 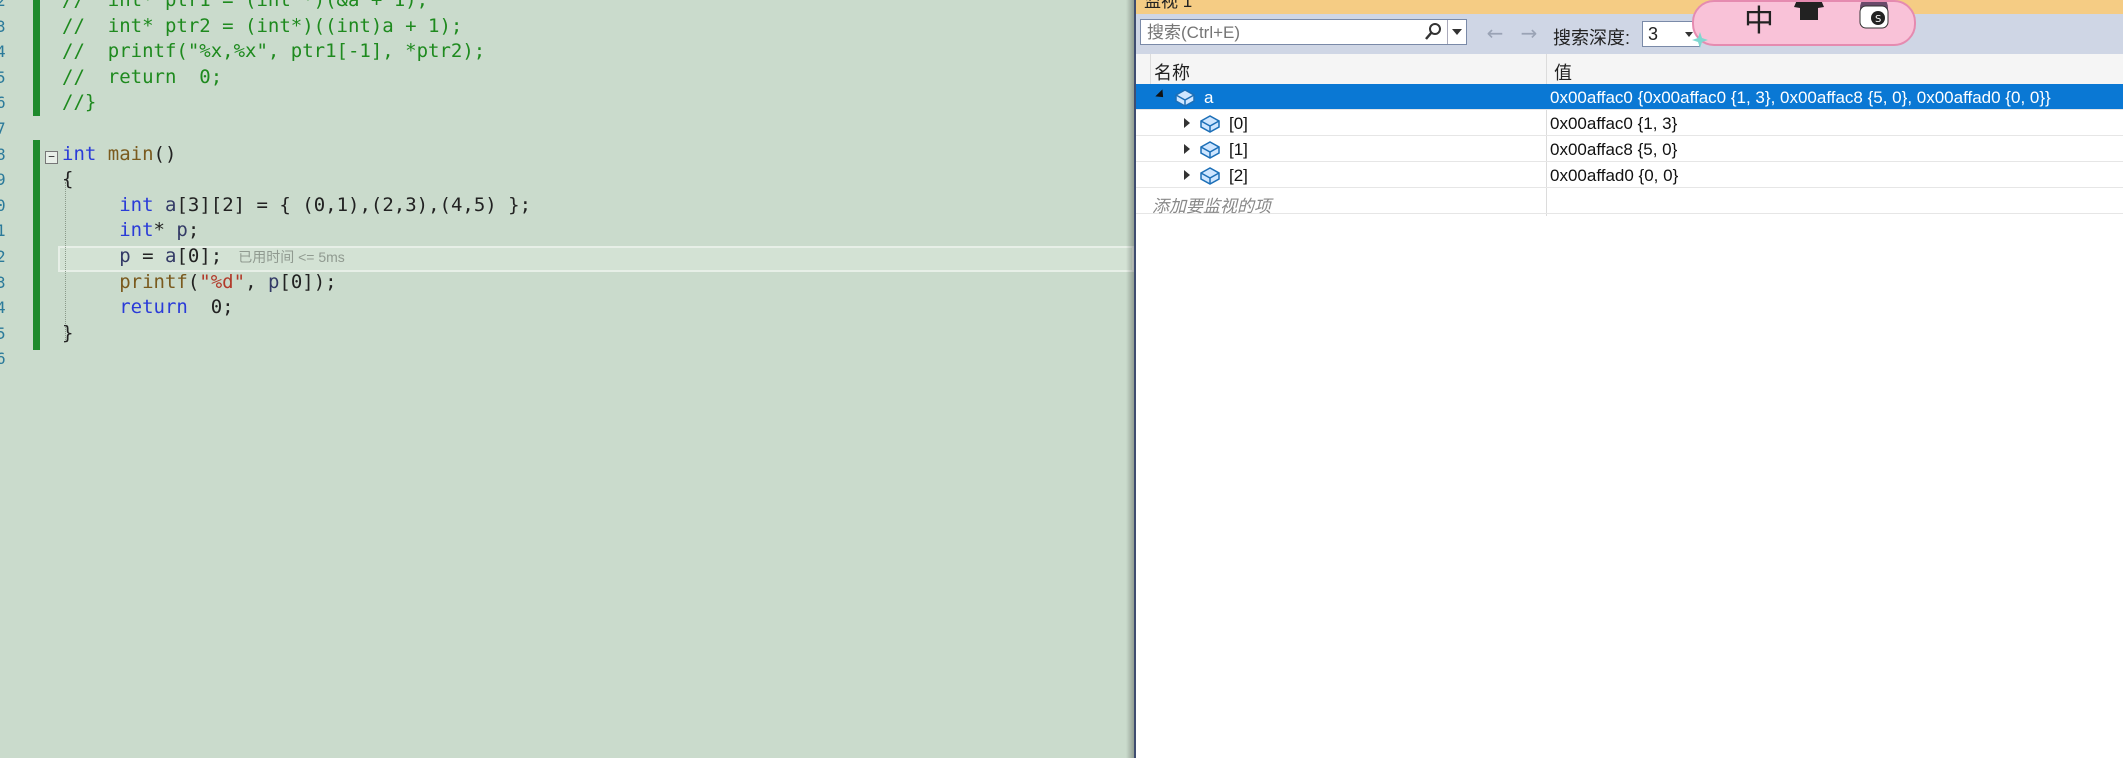 I want to click on collapse-arrow-icon, so click(x=1161, y=95).